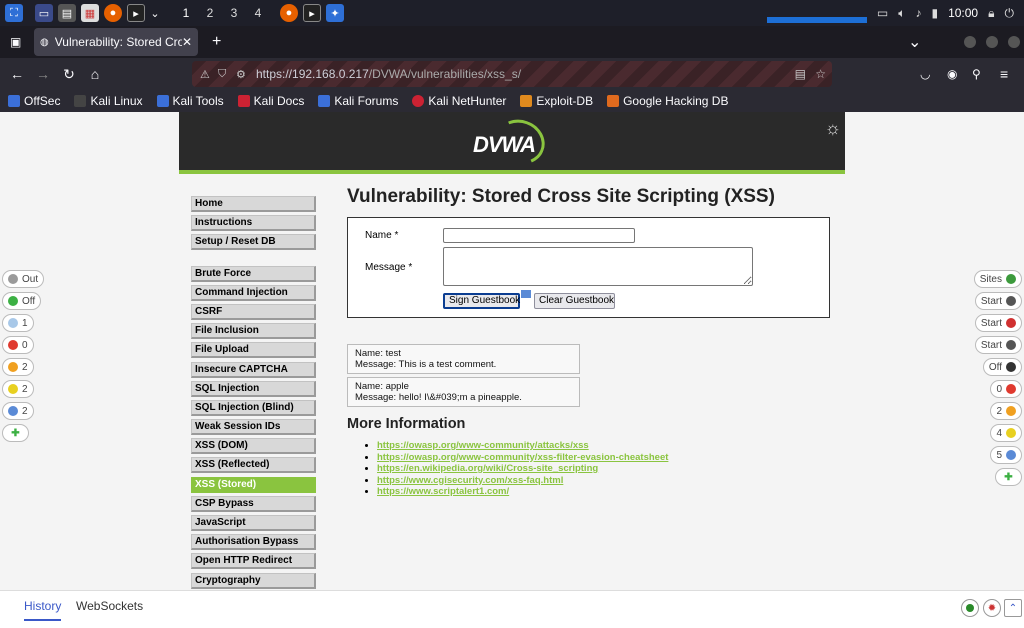  Describe the element at coordinates (335, 13) in the screenshot. I see `kali-window-icon: ✦` at that location.